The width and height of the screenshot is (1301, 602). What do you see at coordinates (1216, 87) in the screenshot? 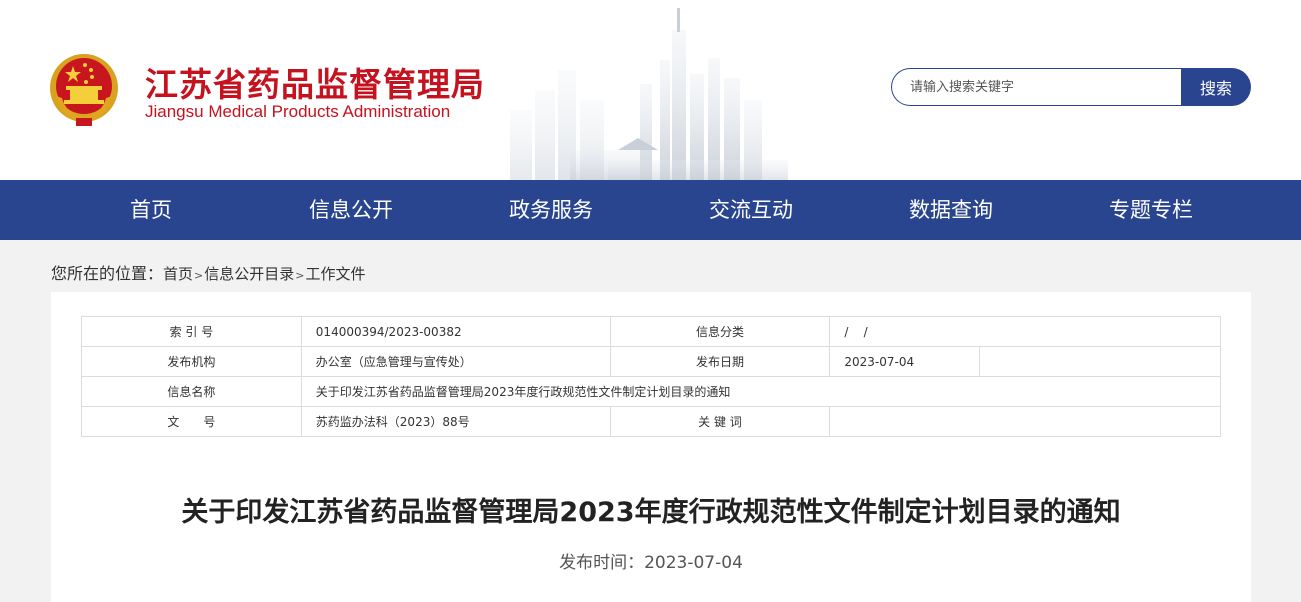
I see `search-button: 搜索` at bounding box center [1216, 87].